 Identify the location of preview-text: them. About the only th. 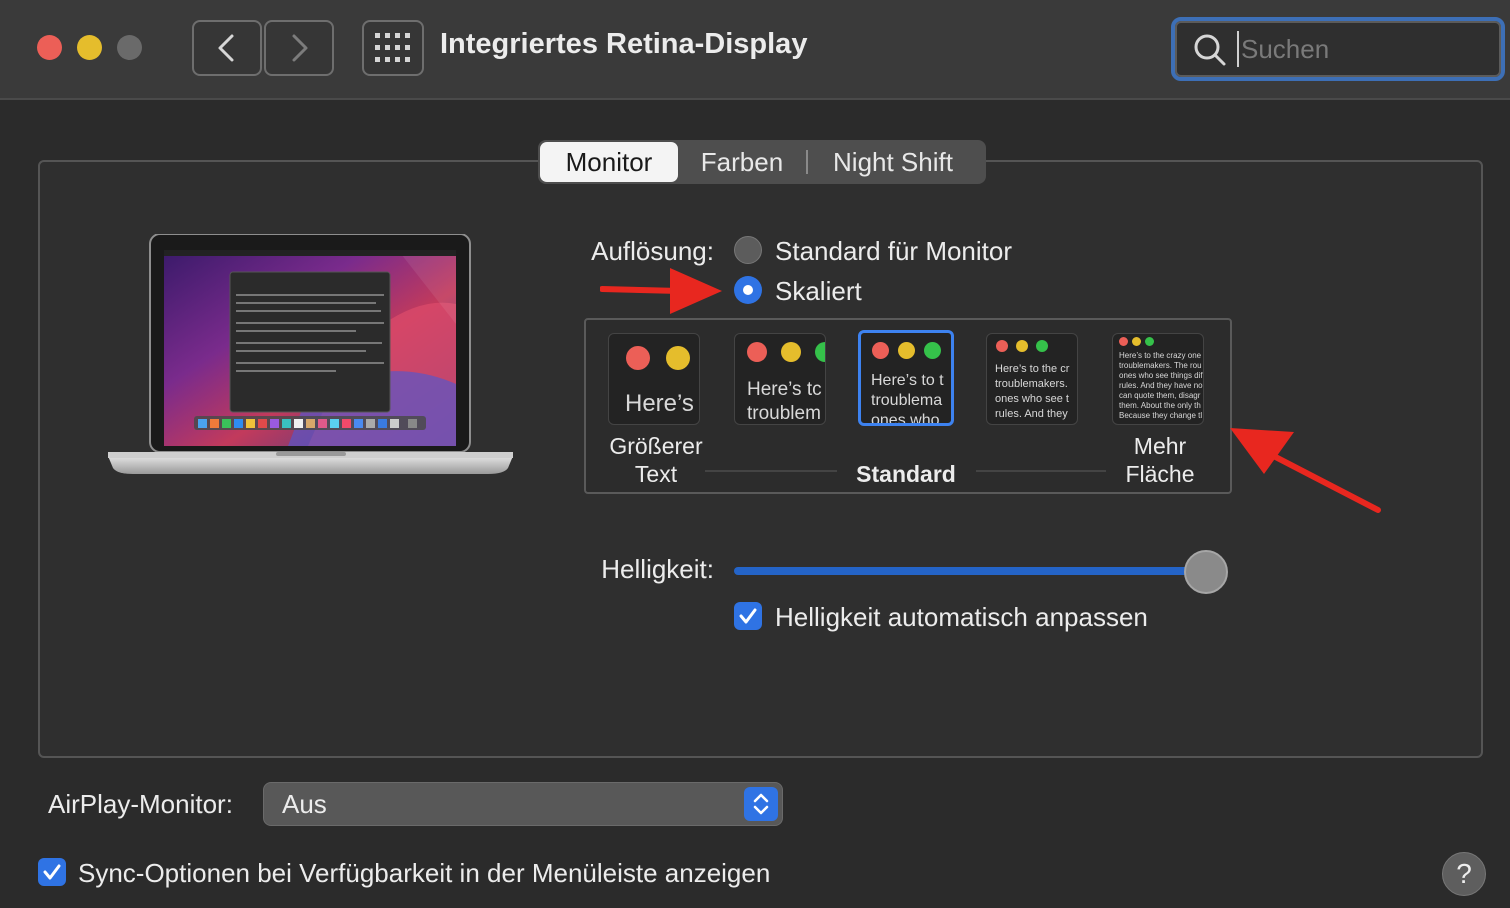
(1160, 405).